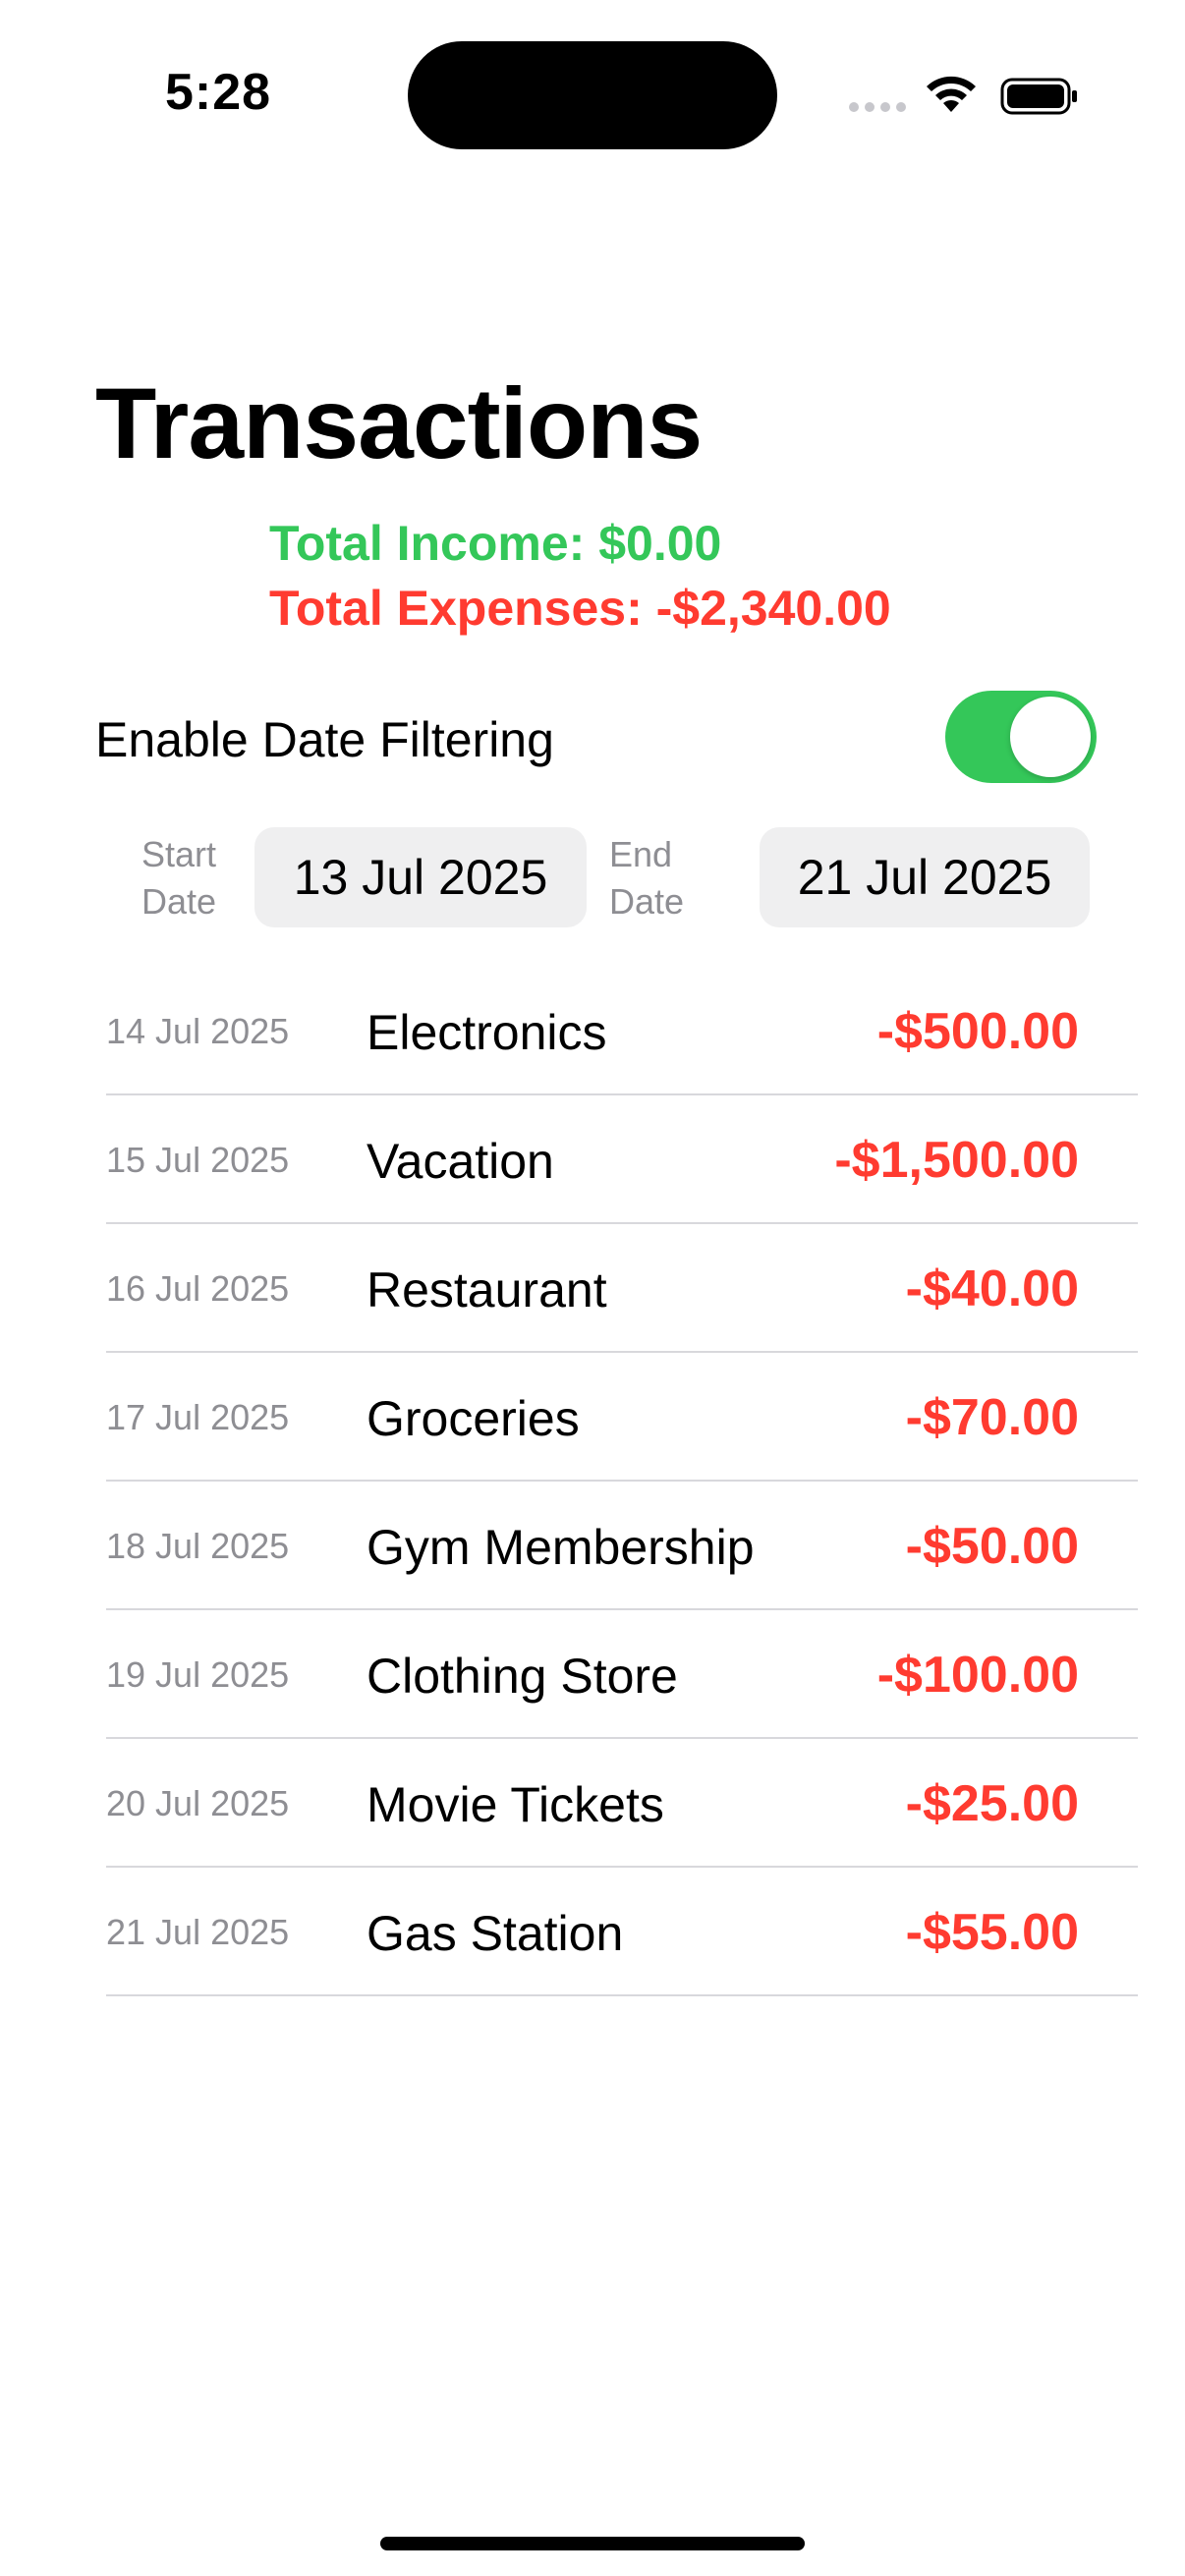 The height and width of the screenshot is (2576, 1185). I want to click on transaction-date: 19 Jul 2025, so click(198, 1674).